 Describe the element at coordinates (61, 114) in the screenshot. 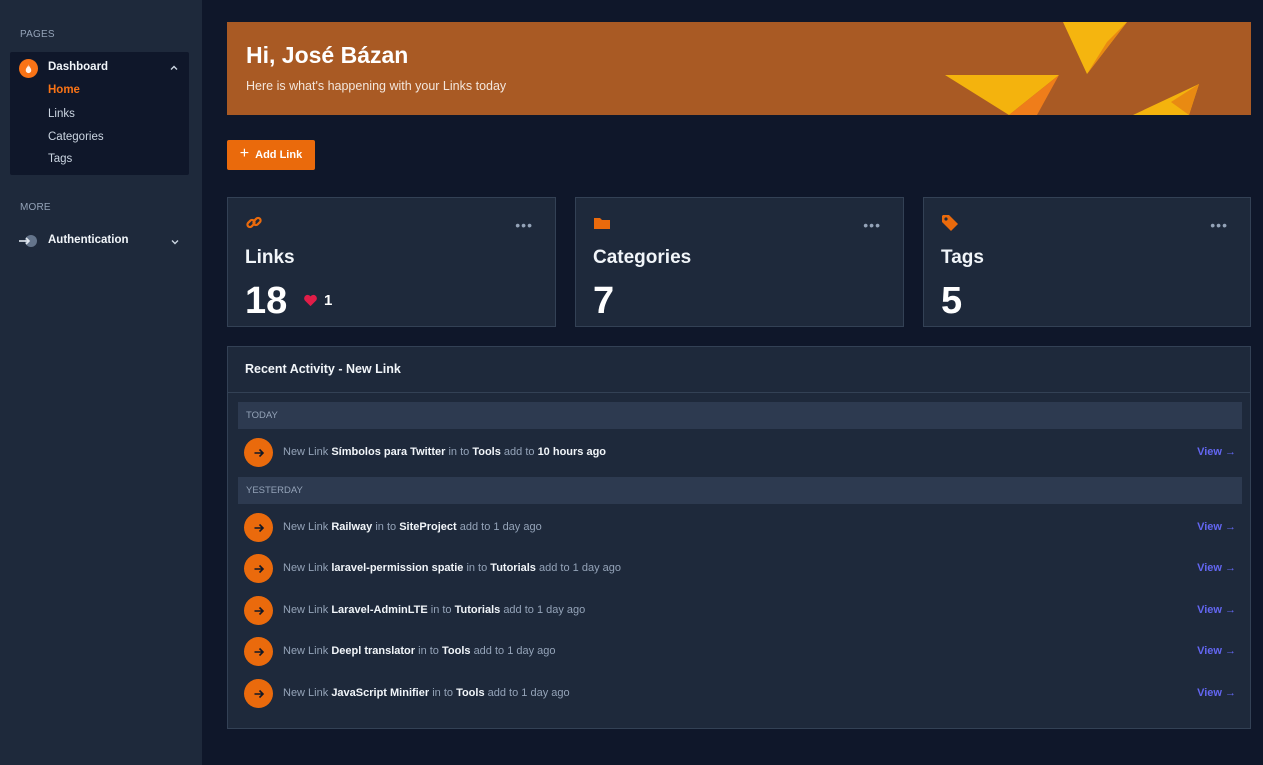

I see `sidebar-item-links: Links` at that location.